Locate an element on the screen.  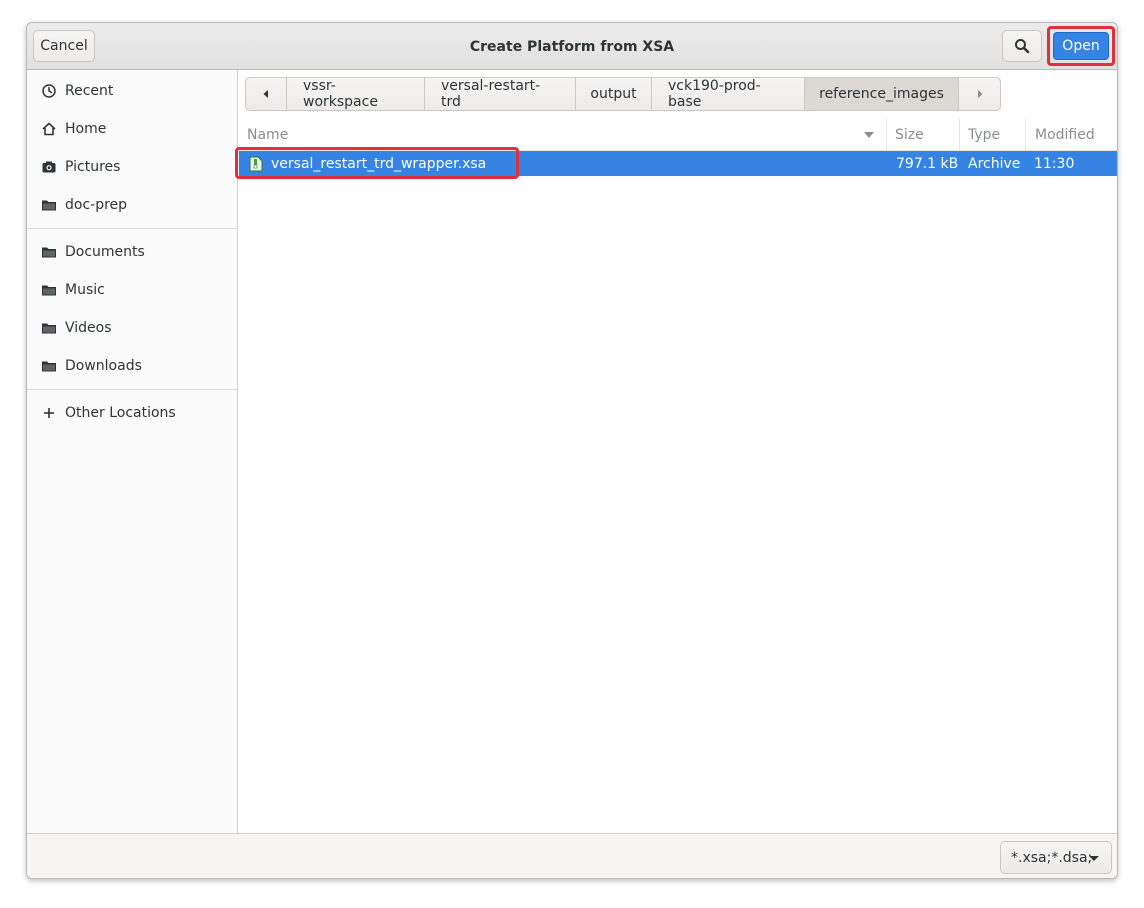
file-filter-dropdown: *.xsa;*.dsa; is located at coordinates (1056, 857).